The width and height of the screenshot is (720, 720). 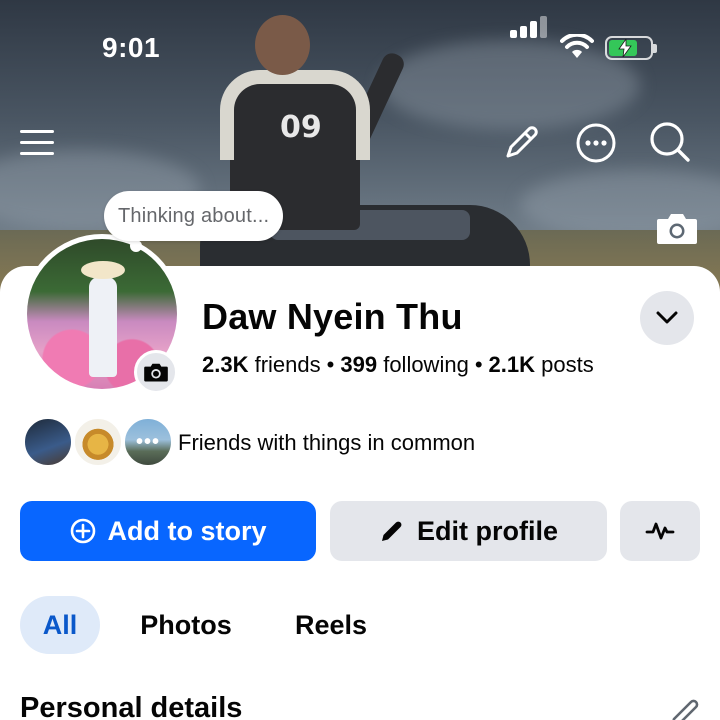 I want to click on mutual-friends-avatars: •••, so click(x=102, y=444).